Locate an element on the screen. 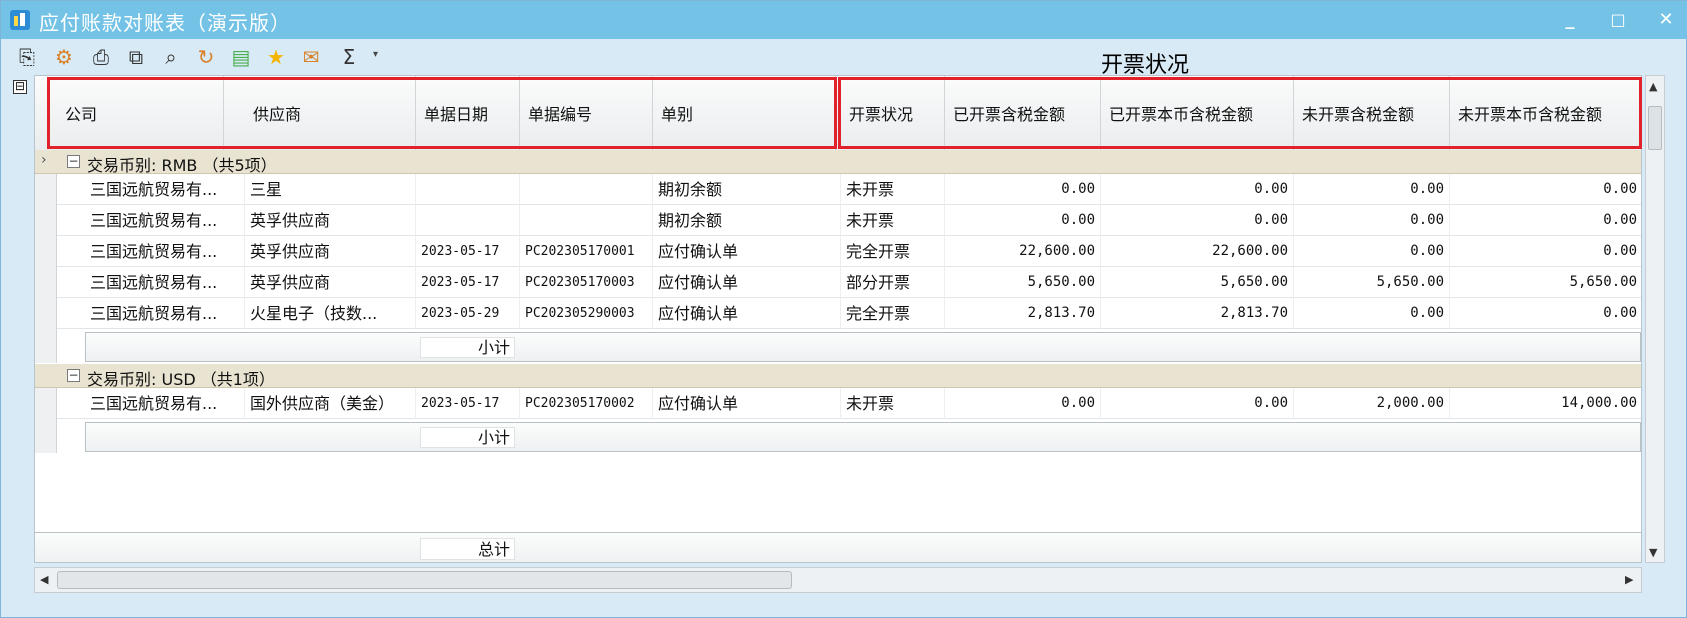 The width and height of the screenshot is (1687, 618). col-company: 公司 is located at coordinates (140, 115).